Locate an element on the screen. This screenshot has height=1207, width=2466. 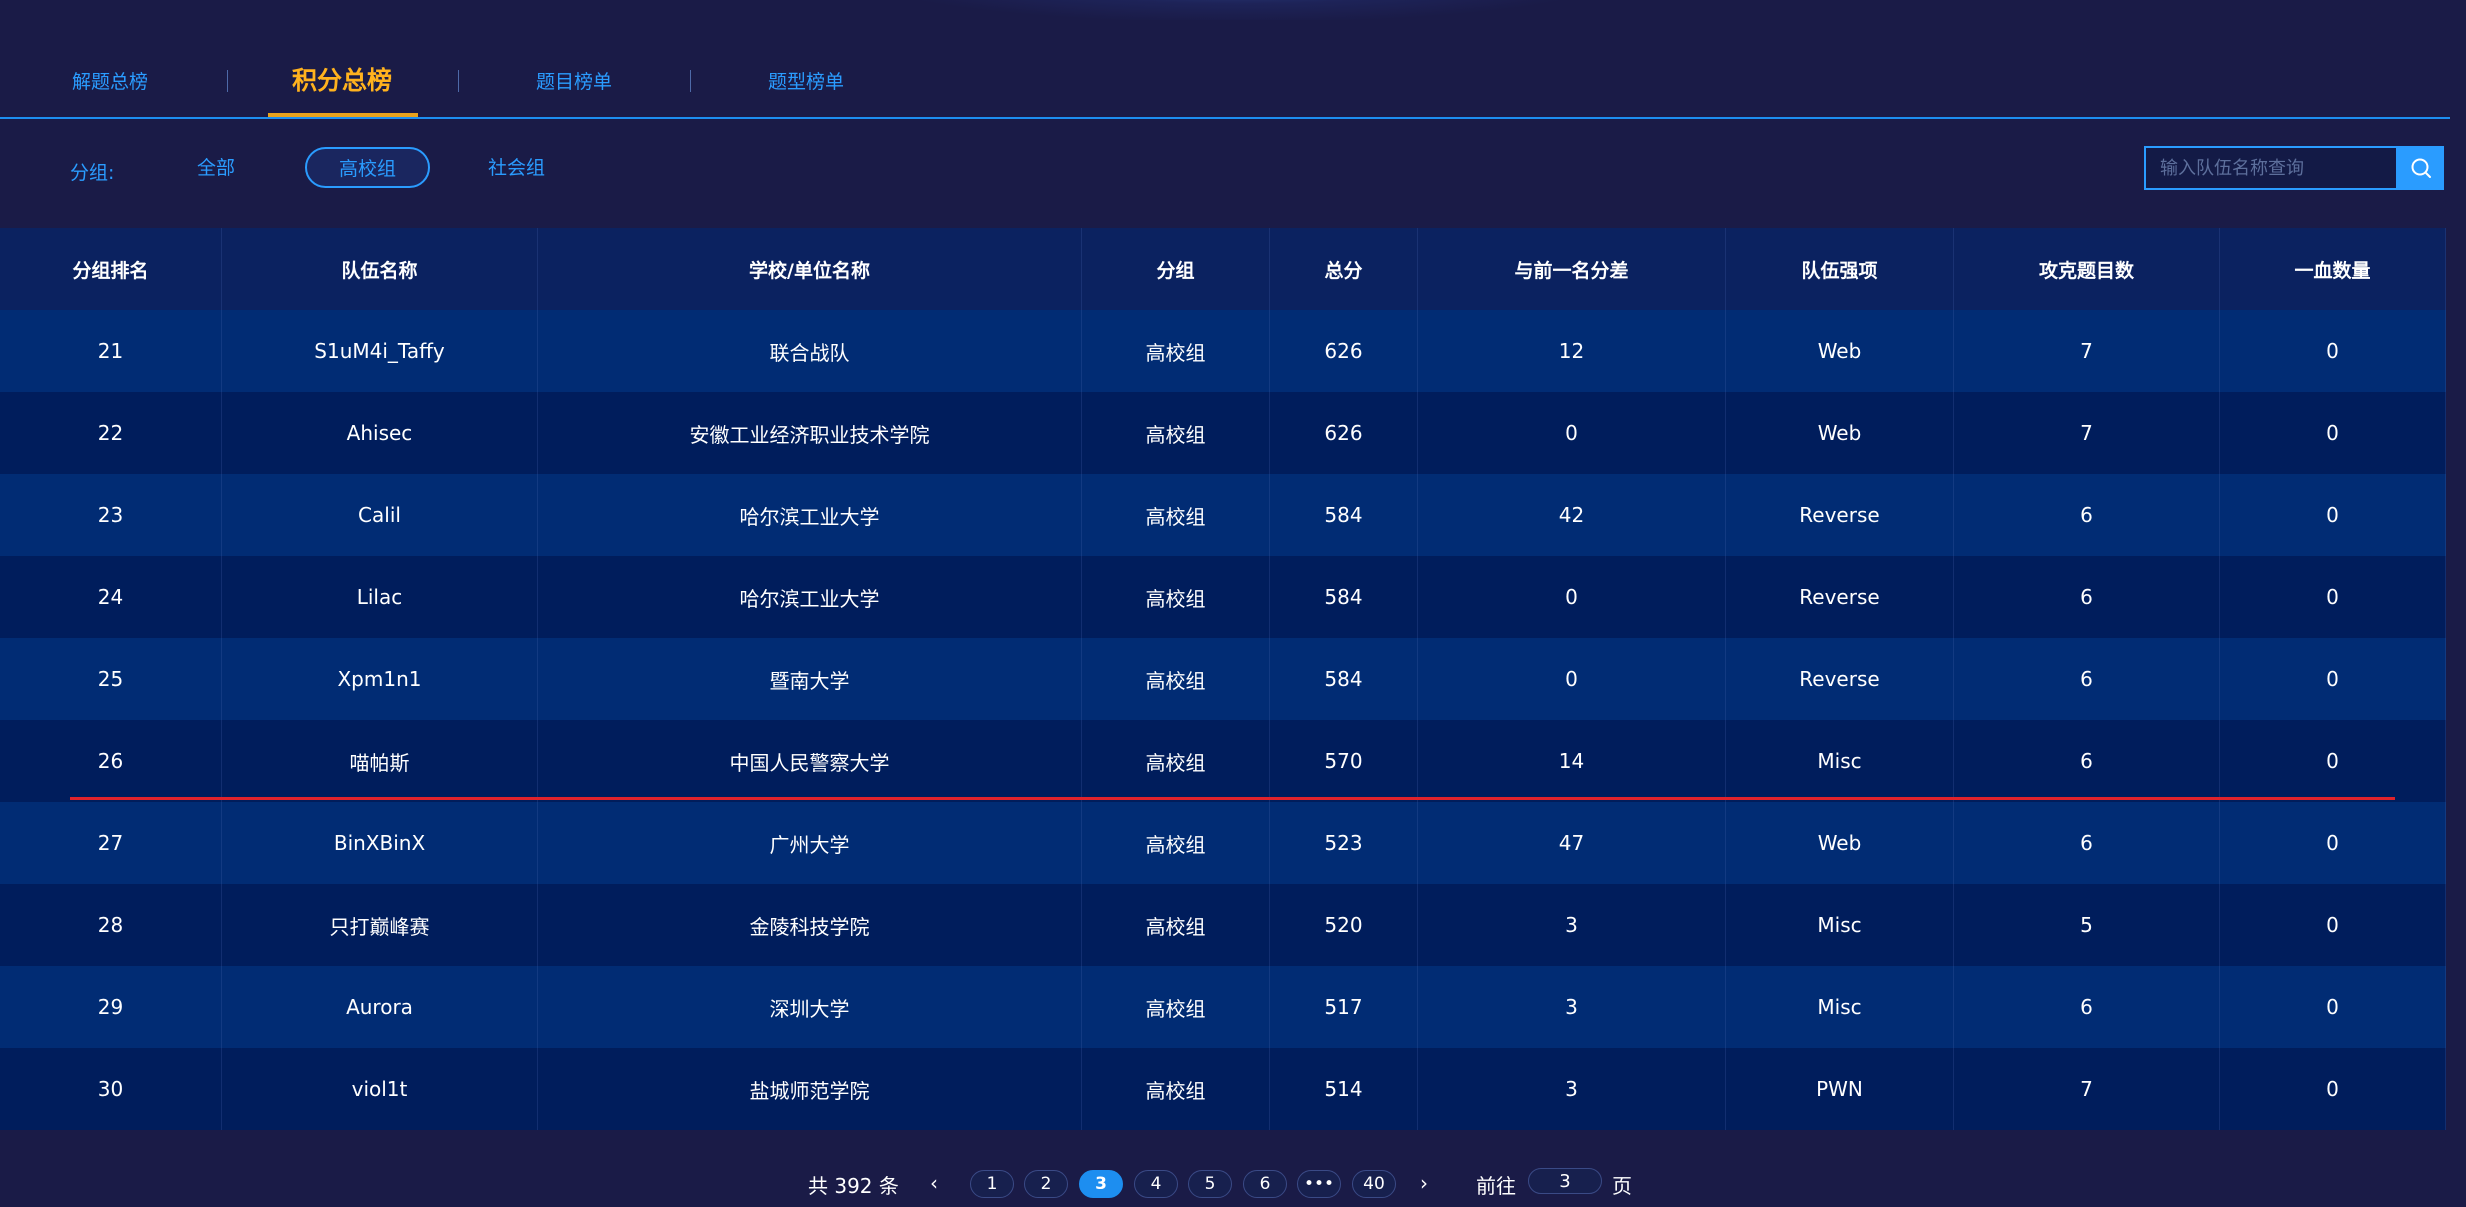
page-button: 1 is located at coordinates (992, 1184).